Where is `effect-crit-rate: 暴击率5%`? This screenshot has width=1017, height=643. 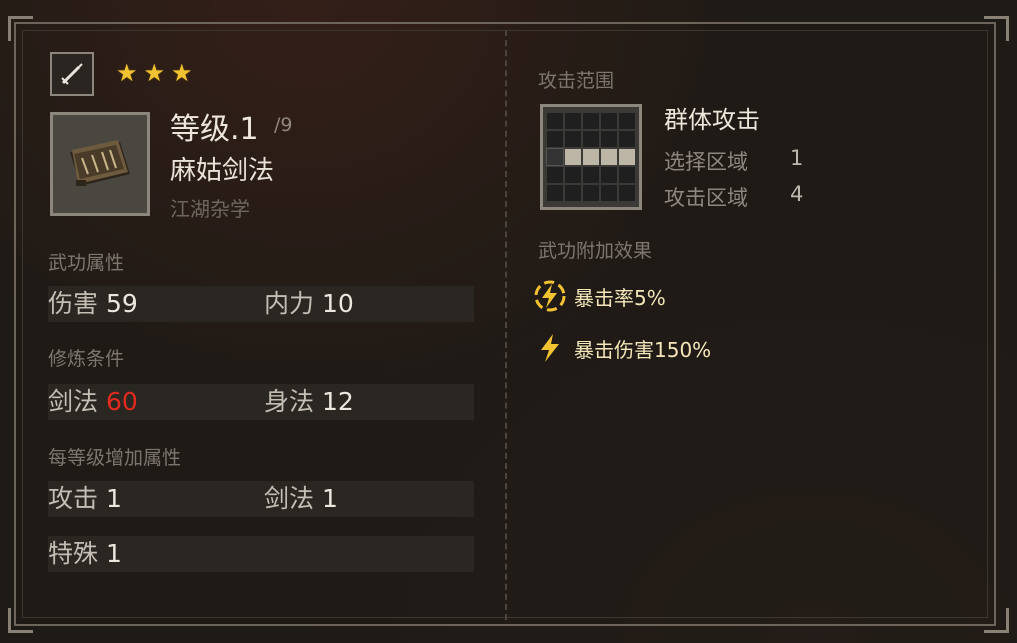
effect-crit-rate: 暴击率5% is located at coordinates (599, 296).